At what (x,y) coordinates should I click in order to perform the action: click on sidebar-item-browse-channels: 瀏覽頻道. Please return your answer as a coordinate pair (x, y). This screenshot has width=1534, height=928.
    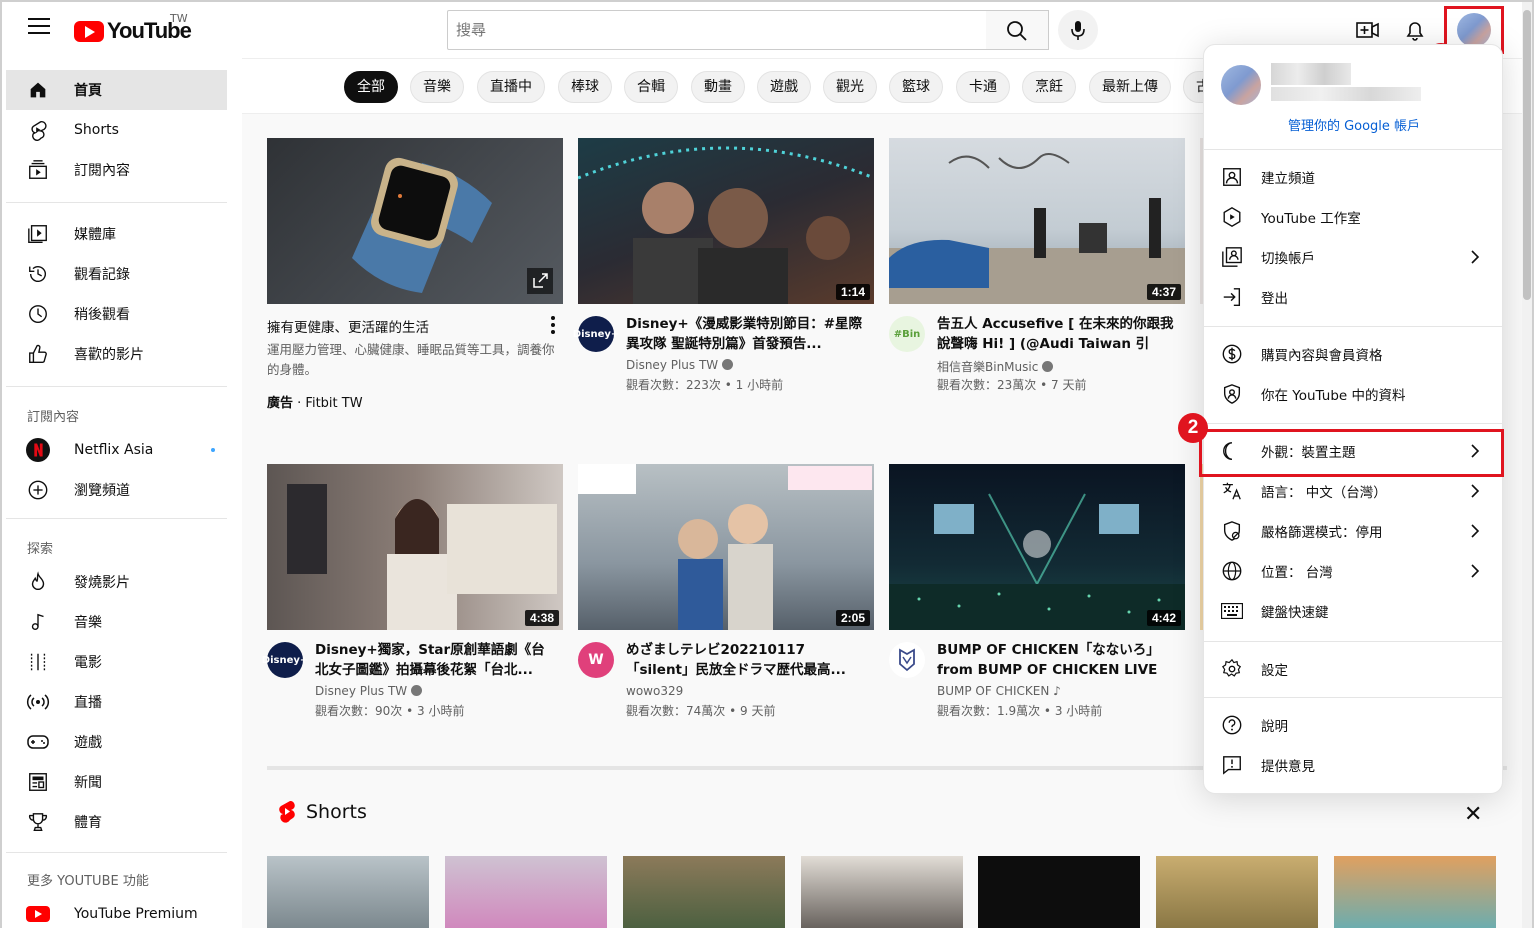
    Looking at the image, I should click on (116, 490).